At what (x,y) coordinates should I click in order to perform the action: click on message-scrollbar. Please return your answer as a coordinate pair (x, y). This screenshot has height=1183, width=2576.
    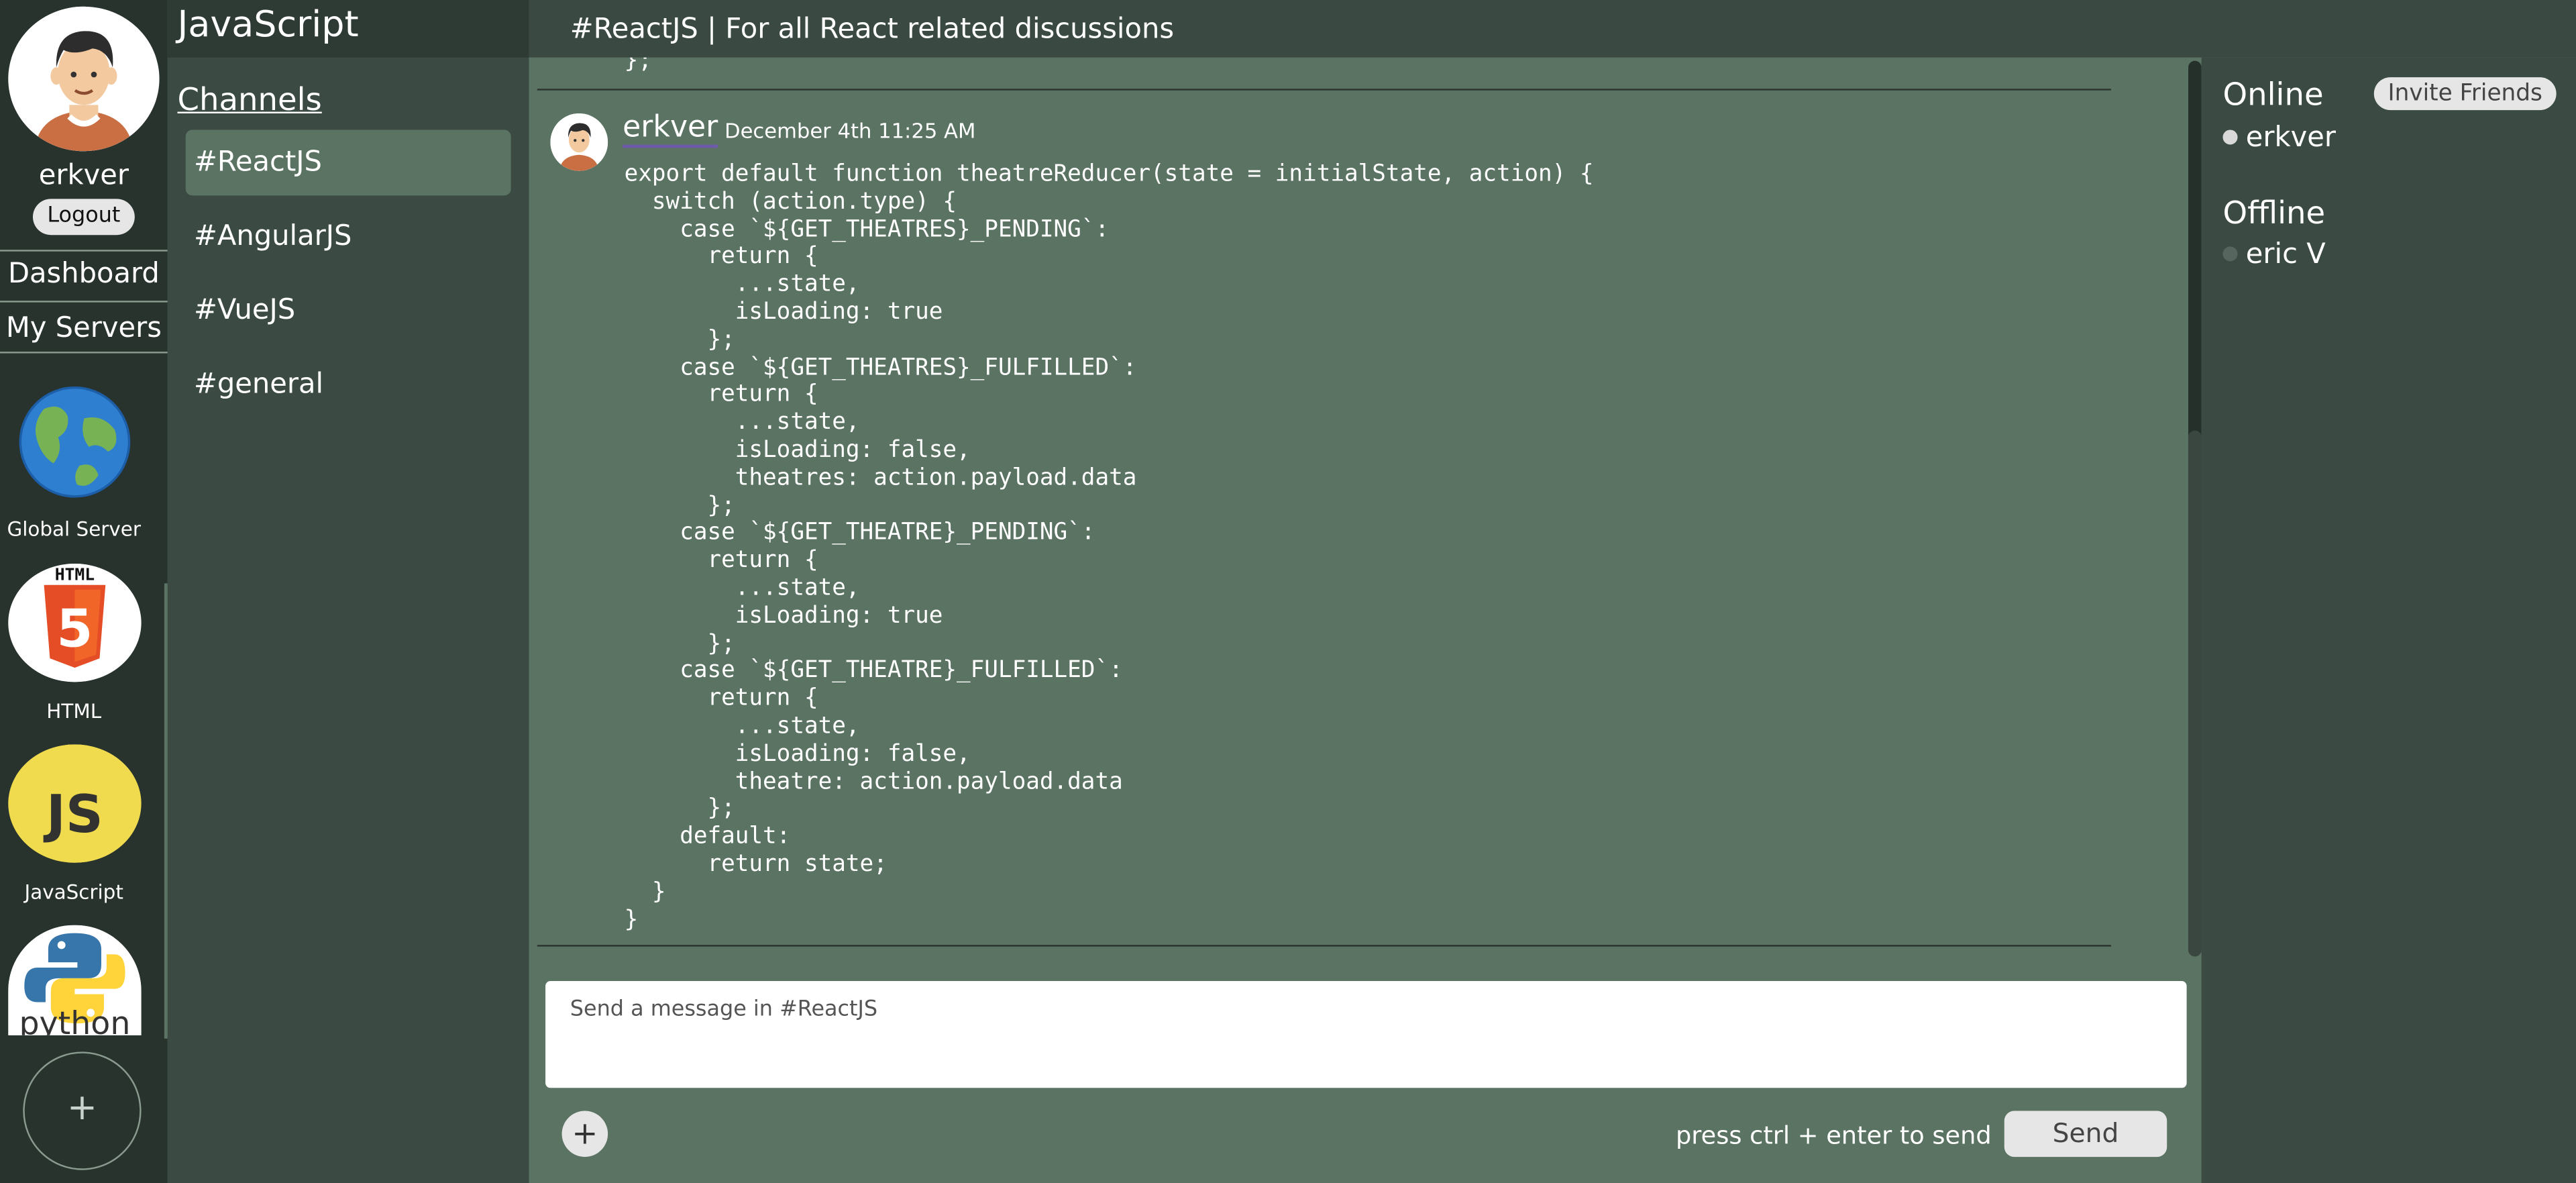
    Looking at the image, I should click on (2195, 508).